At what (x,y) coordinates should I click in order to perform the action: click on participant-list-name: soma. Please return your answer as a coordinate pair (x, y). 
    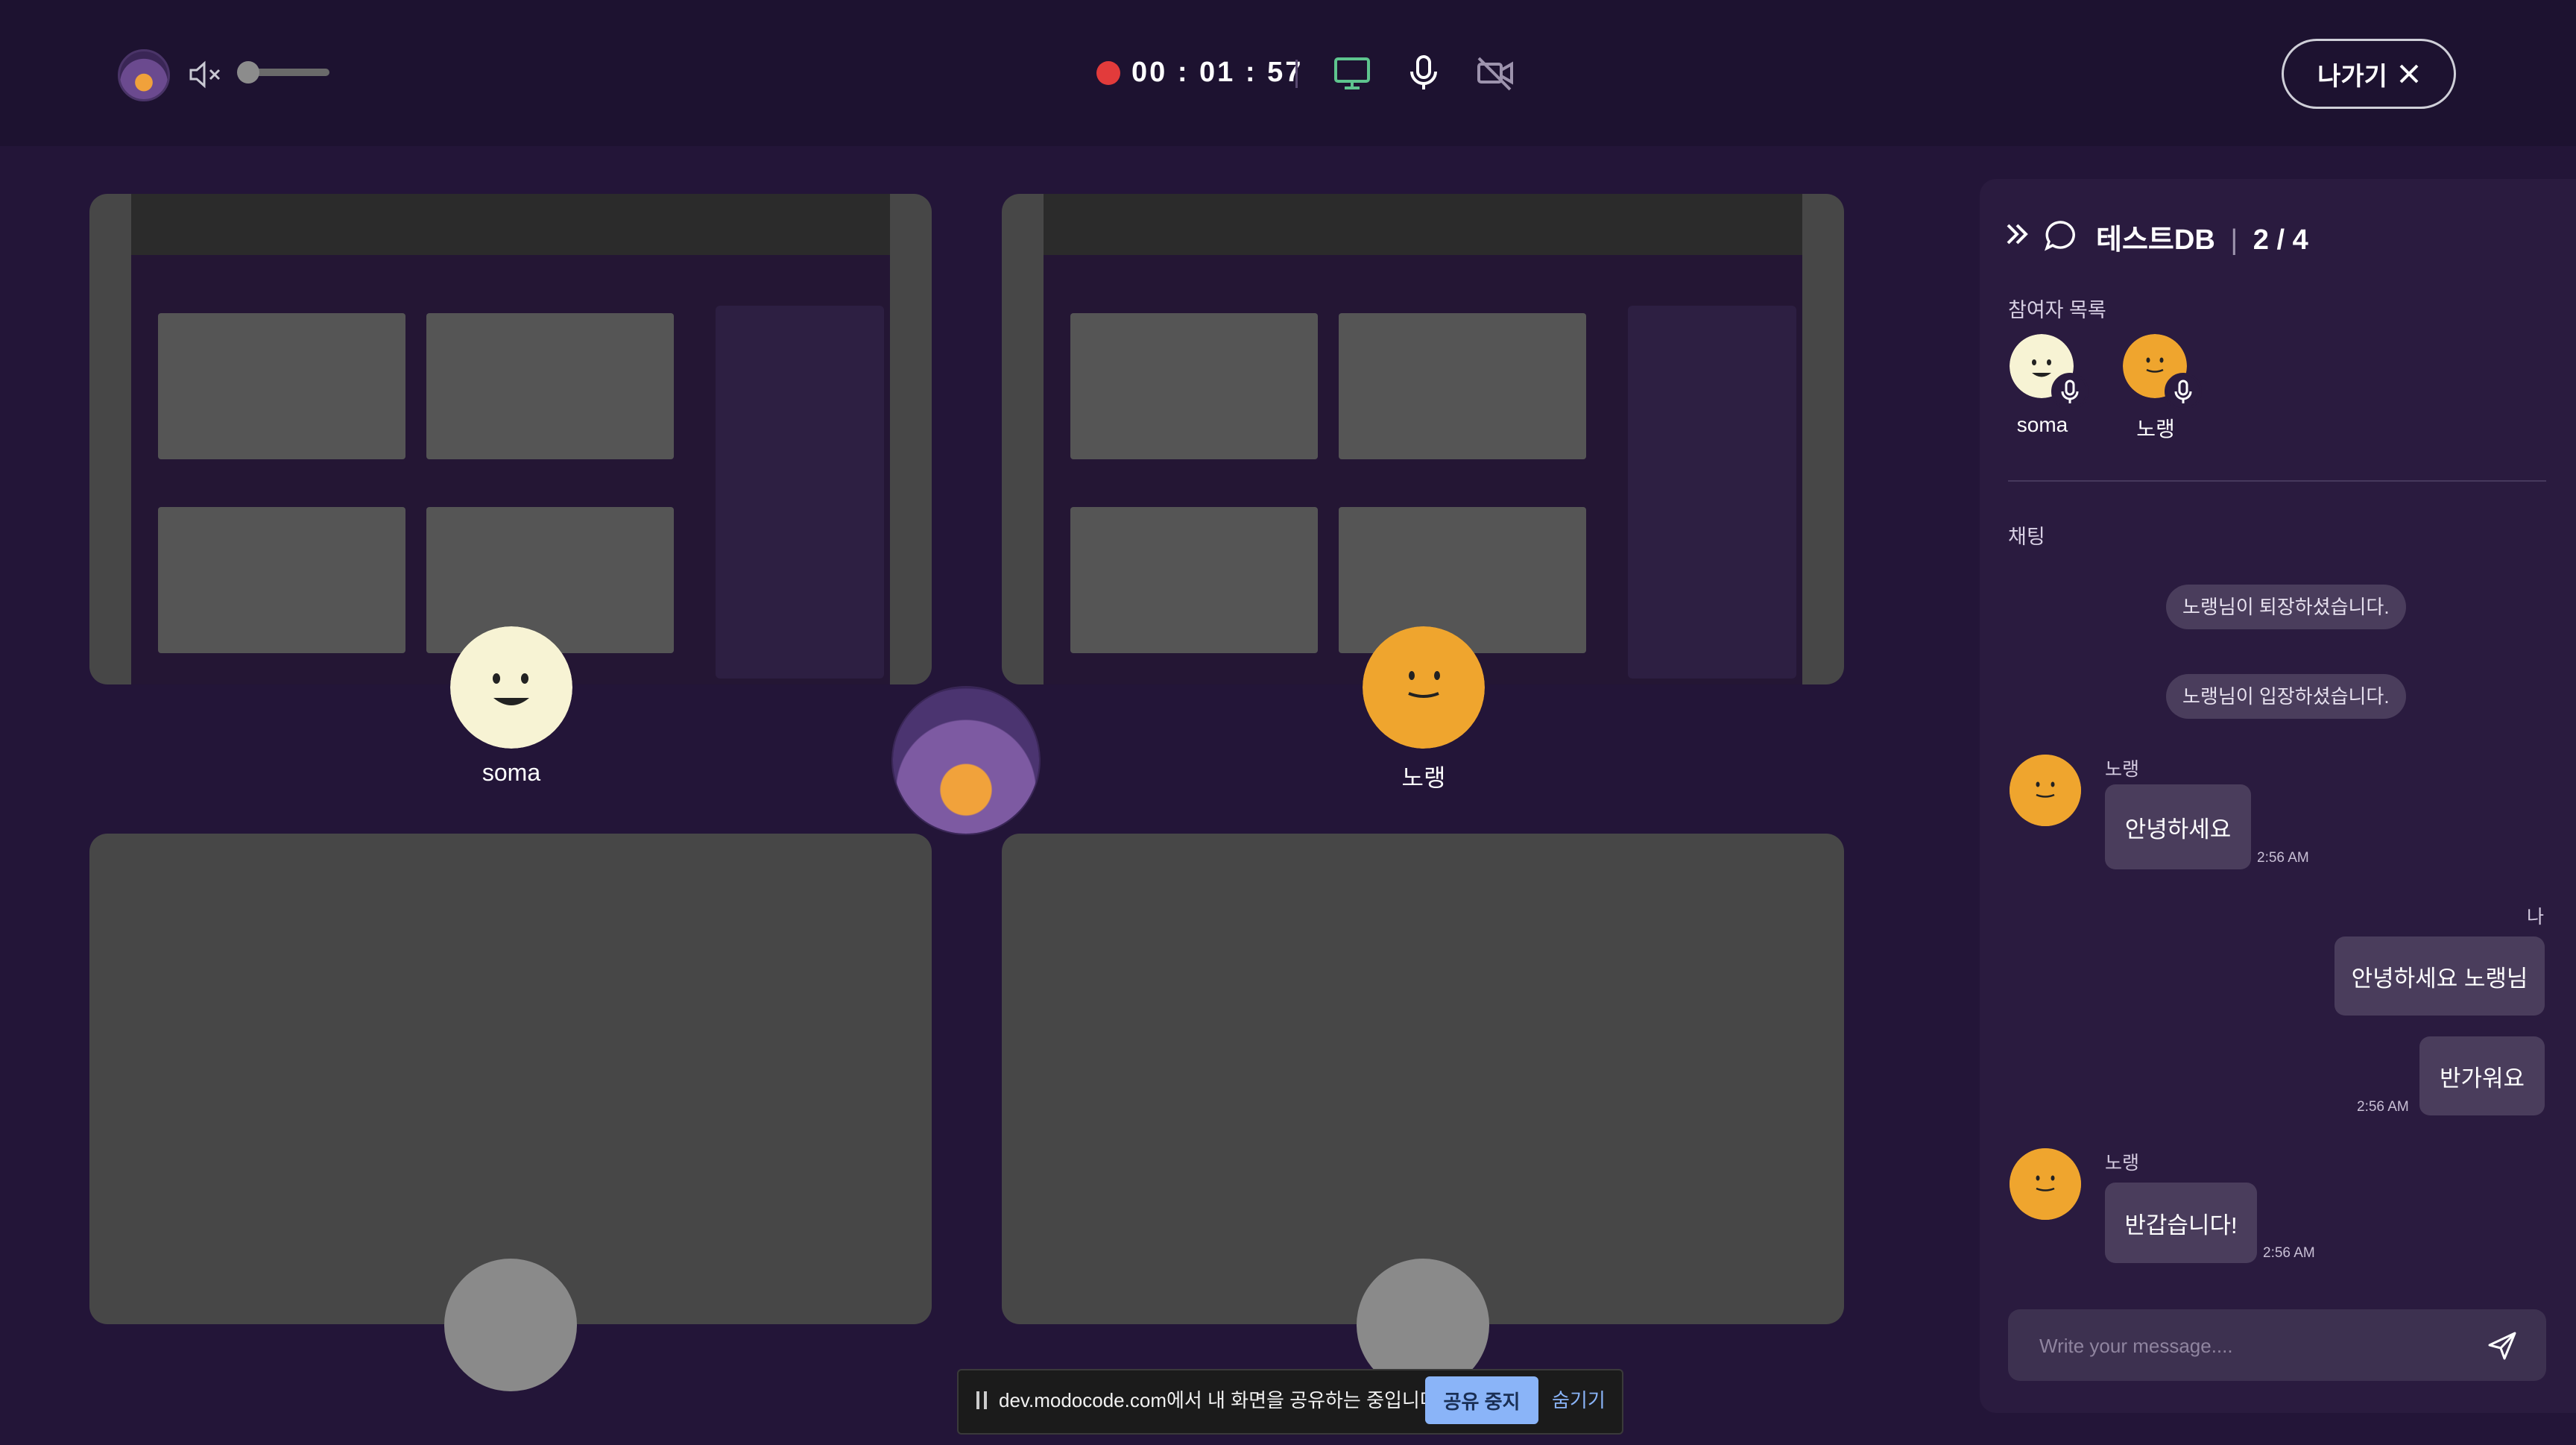
    Looking at the image, I should click on (2042, 424).